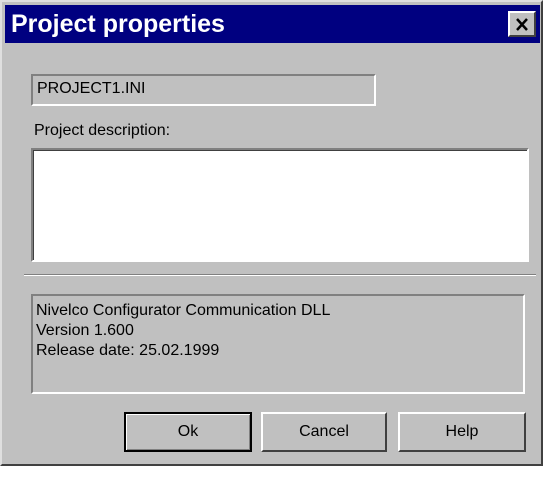  Describe the element at coordinates (462, 432) in the screenshot. I see `help-button: Help` at that location.